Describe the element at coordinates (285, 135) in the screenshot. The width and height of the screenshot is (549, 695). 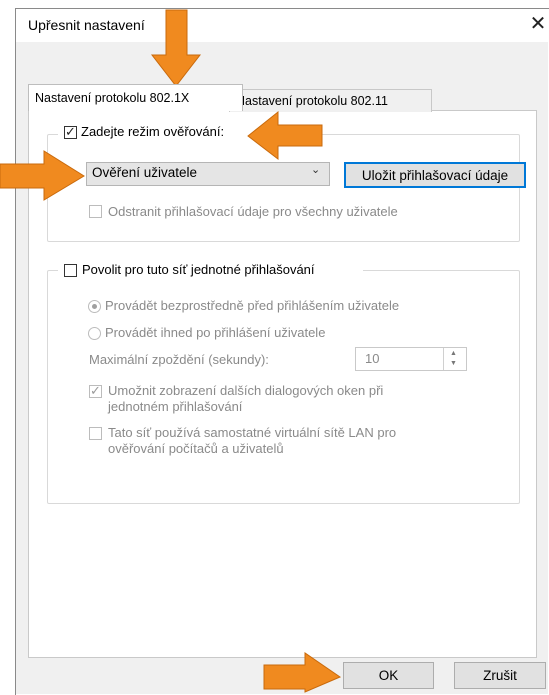
I see `arrow-left-icon` at that location.